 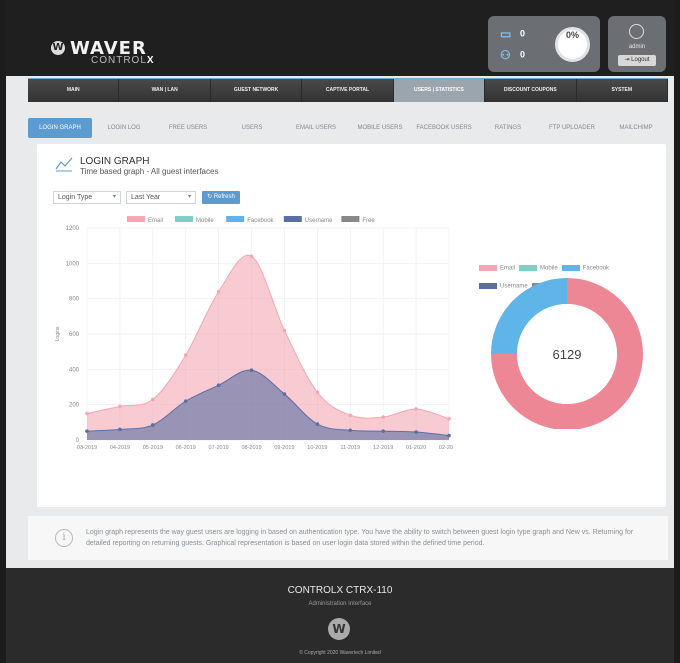 I want to click on footer-title: CONTROLX CTRX-110, so click(x=340, y=590).